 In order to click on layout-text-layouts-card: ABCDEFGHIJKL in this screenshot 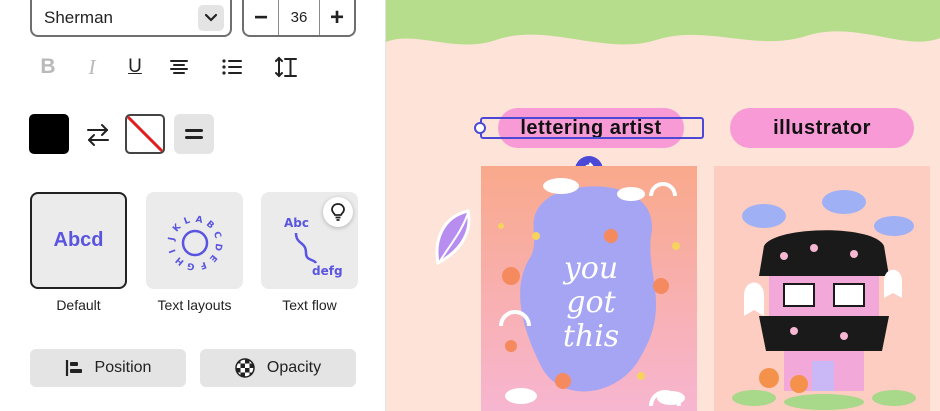, I will do `click(194, 240)`.